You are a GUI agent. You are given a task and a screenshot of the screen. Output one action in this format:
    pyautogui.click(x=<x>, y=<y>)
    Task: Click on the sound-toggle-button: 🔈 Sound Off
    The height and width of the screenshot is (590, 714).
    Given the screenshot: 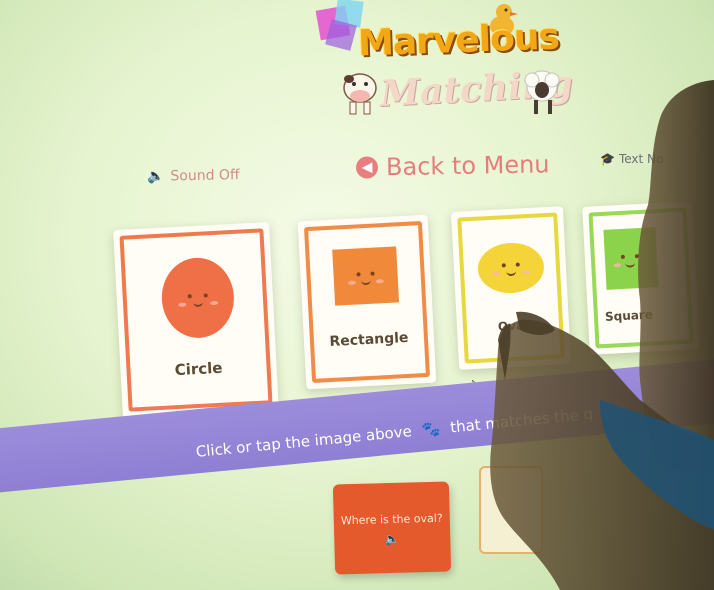 What is the action you would take?
    pyautogui.click(x=193, y=176)
    